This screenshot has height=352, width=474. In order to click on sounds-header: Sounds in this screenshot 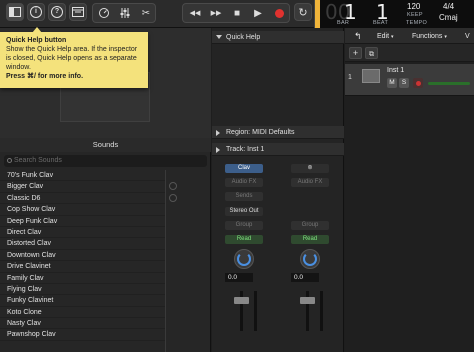, I will do `click(105, 145)`.